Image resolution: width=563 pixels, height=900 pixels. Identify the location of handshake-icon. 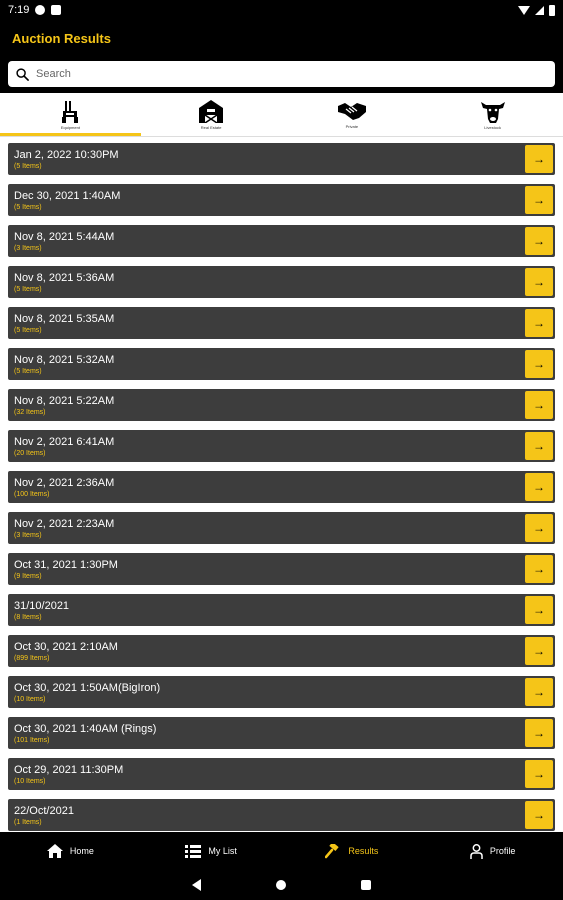
(351, 111).